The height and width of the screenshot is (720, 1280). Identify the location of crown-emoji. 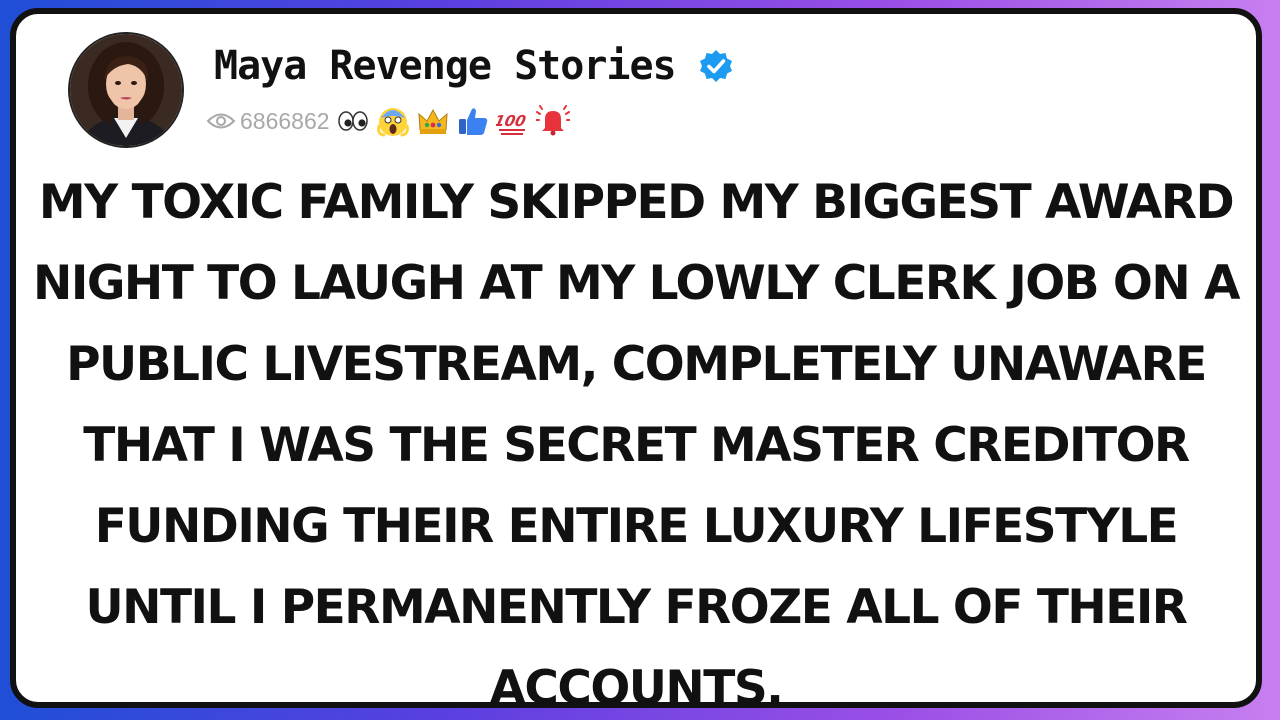
(433, 121).